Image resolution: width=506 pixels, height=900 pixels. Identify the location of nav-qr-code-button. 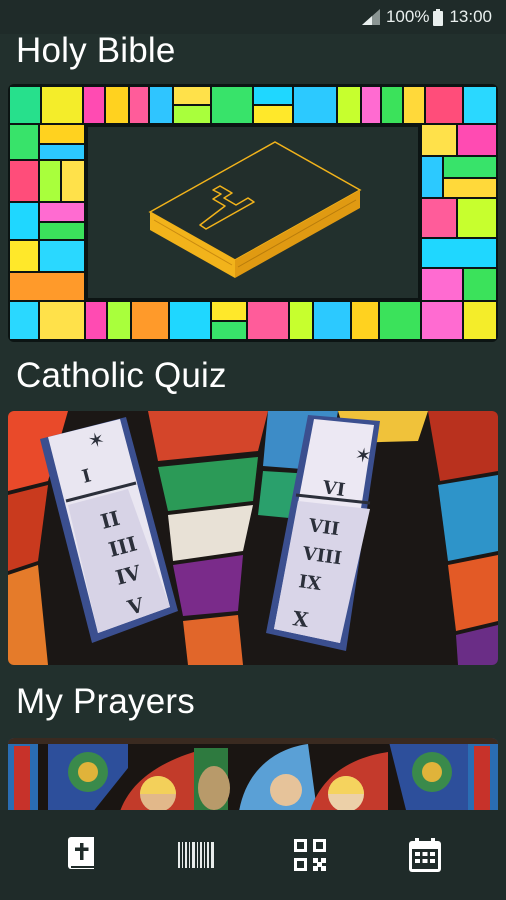
(310, 855).